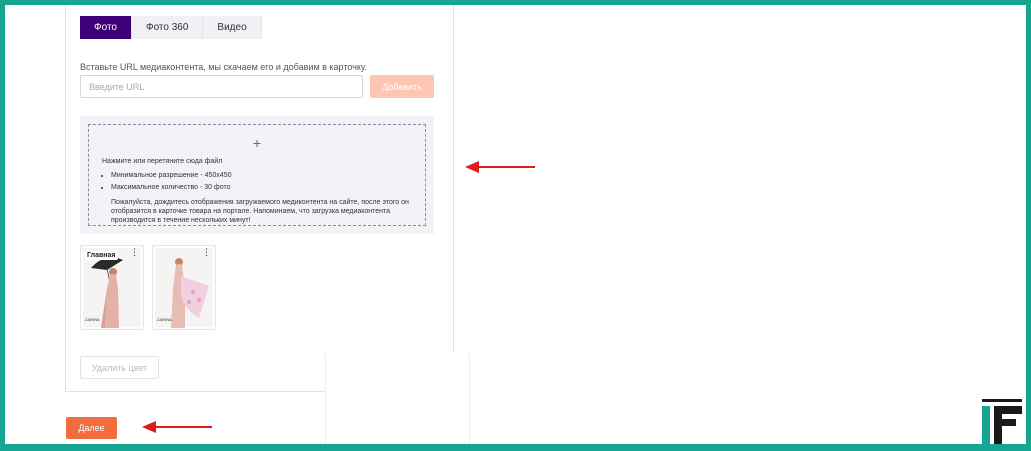 The image size is (1031, 451). I want to click on product-photo, so click(184, 288).